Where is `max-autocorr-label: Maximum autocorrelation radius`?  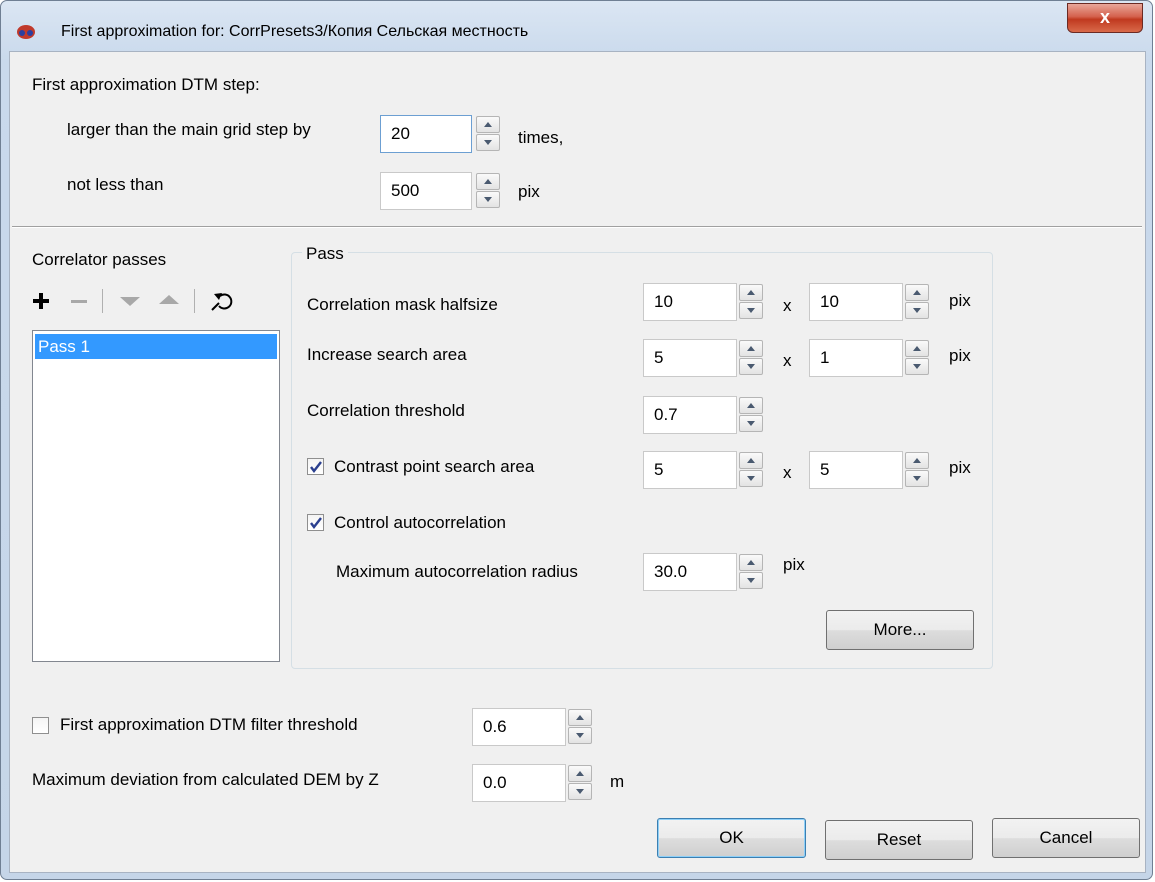
max-autocorr-label: Maximum autocorrelation radius is located at coordinates (457, 571).